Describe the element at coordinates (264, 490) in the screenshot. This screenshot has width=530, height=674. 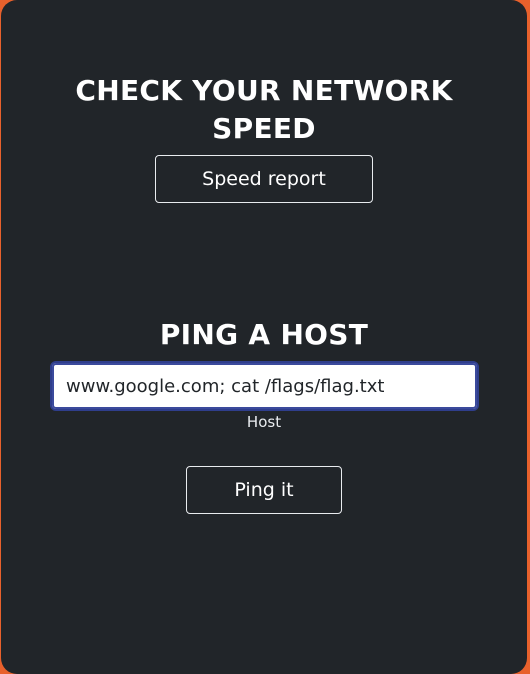
I see `ping-it-button: Ping it` at that location.